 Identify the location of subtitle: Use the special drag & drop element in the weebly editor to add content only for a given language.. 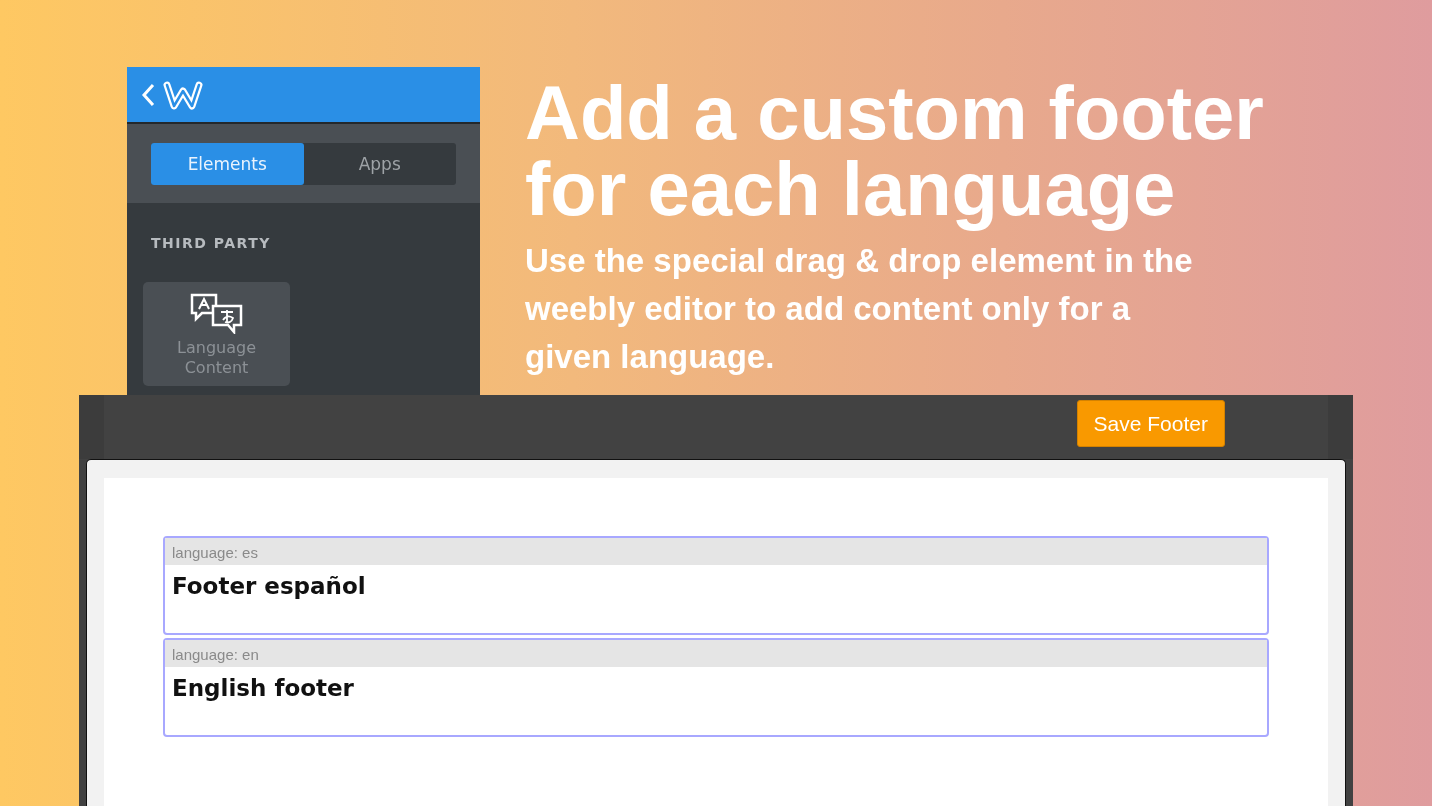
(859, 309).